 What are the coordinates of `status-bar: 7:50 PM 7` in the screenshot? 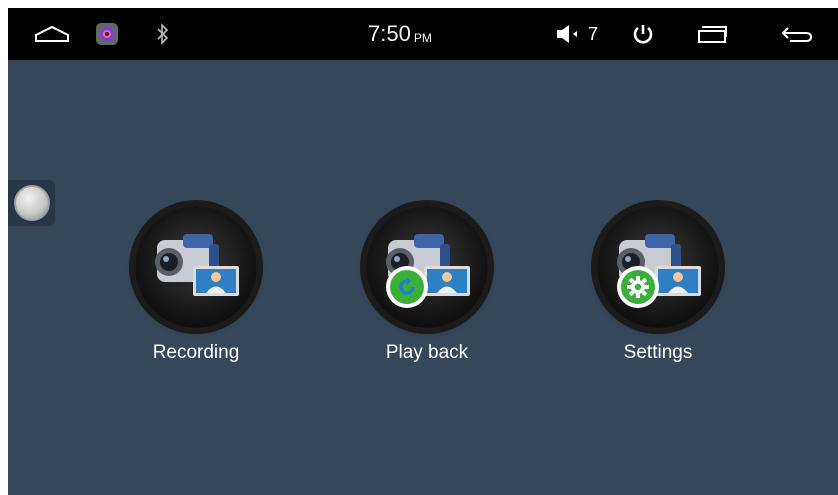 It's located at (423, 34).